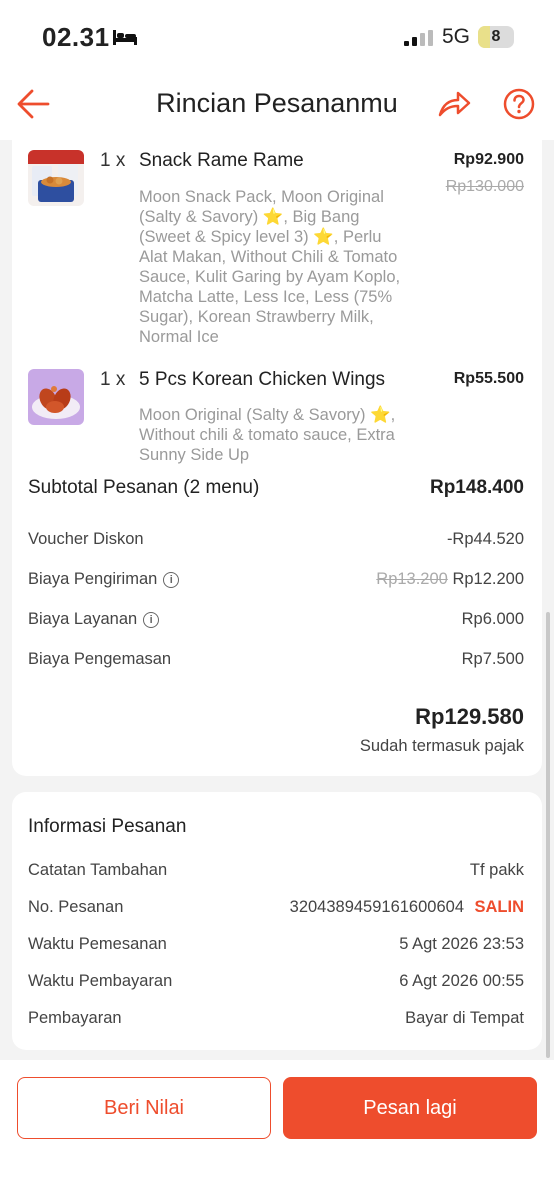 Image resolution: width=554 pixels, height=1199 pixels. What do you see at coordinates (488, 159) in the screenshot?
I see `item-price: Rp92.900` at bounding box center [488, 159].